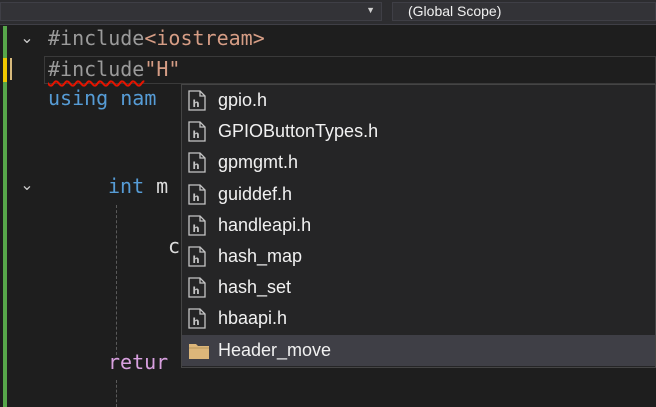 This screenshot has width=656, height=407. Describe the element at coordinates (418, 318) in the screenshot. I see `completion-item: h hbaapi.h` at that location.